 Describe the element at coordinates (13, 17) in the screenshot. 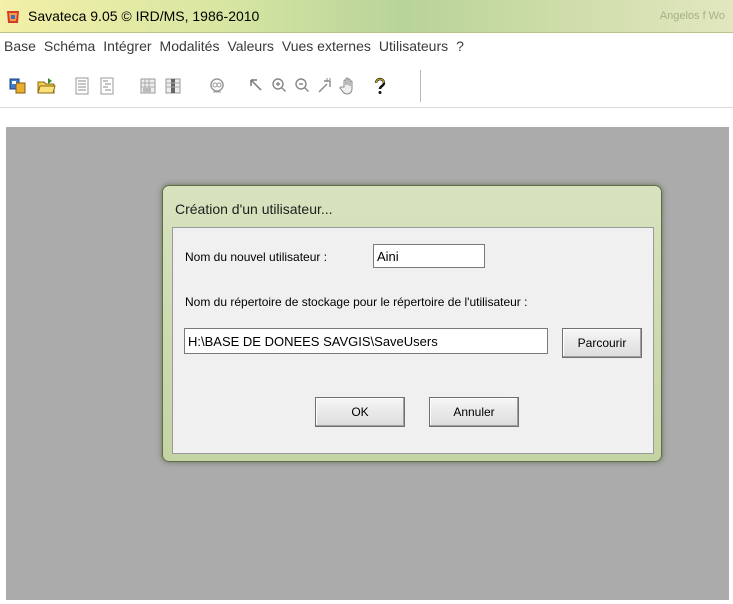

I see `savateca-app-icon` at that location.